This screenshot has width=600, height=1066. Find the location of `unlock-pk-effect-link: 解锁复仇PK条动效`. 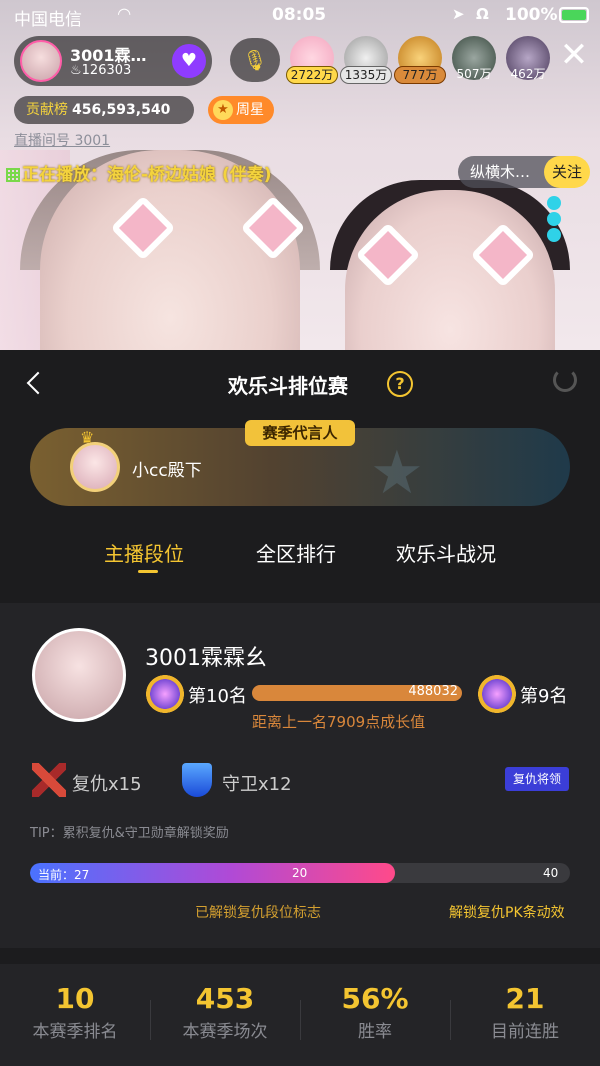

unlock-pk-effect-link: 解锁复仇PK条动效 is located at coordinates (507, 912).